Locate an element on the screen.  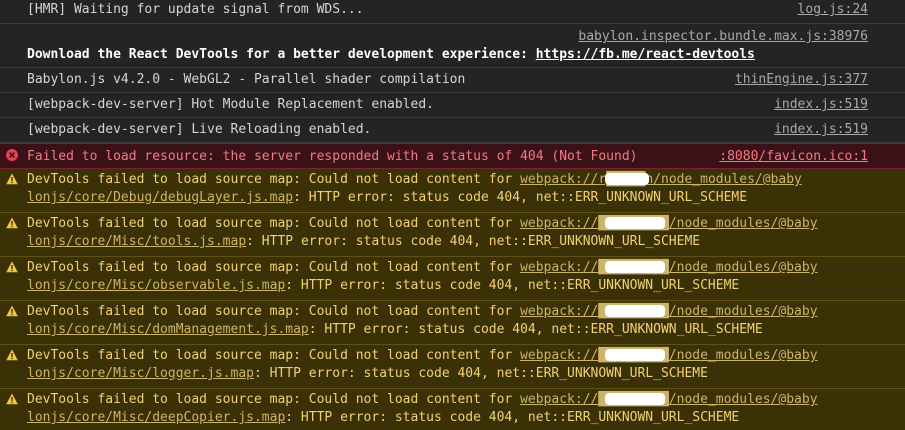
source-map-link: lonjs/core/Misc/deepCopier.js.map is located at coordinates (156, 417).